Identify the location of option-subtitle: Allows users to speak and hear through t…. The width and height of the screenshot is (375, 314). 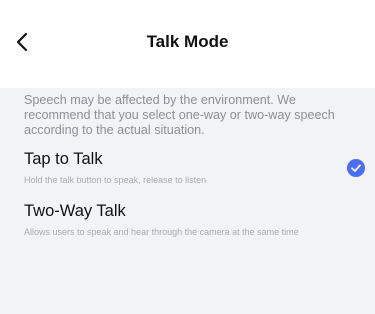
(161, 232).